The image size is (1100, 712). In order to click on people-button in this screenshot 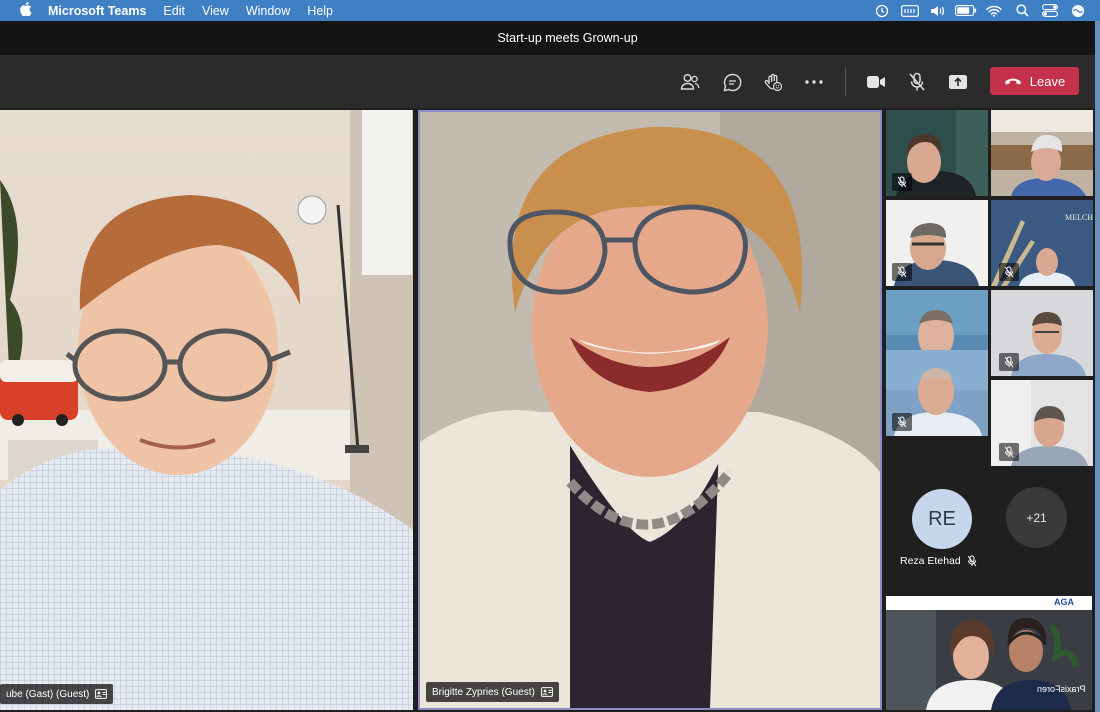, I will do `click(690, 82)`.